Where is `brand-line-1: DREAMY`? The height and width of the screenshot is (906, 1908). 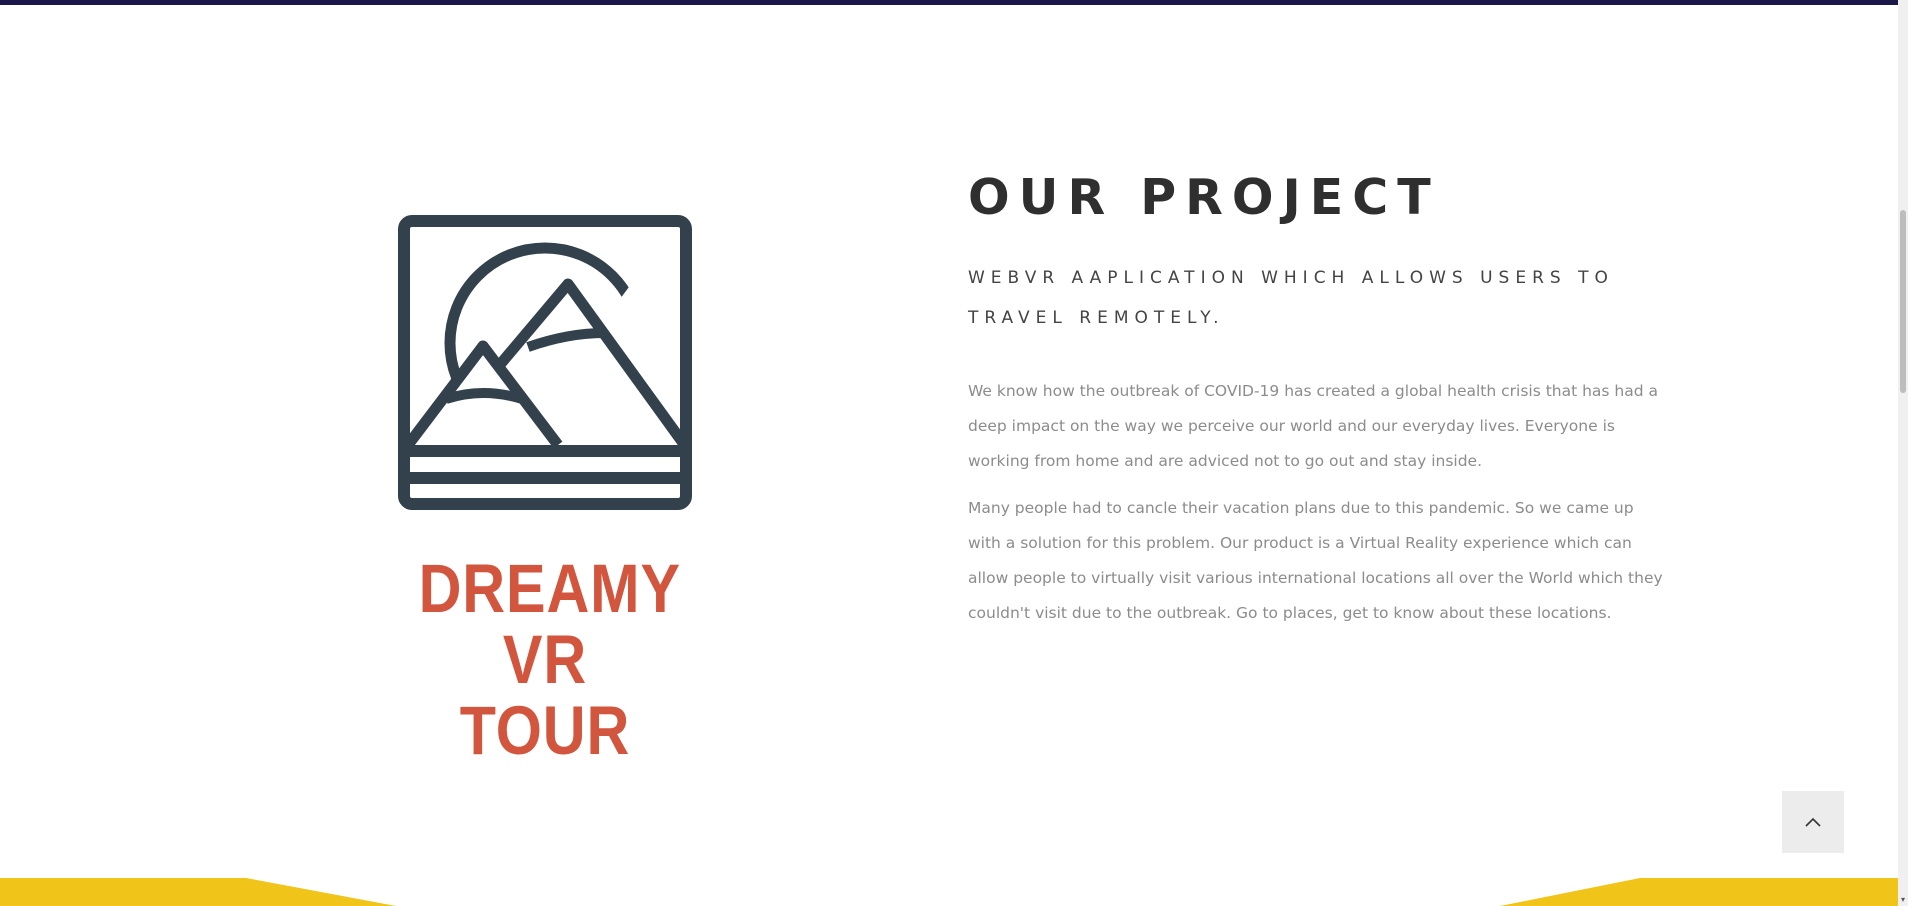
brand-line-1: DREAMY is located at coordinates (549, 588).